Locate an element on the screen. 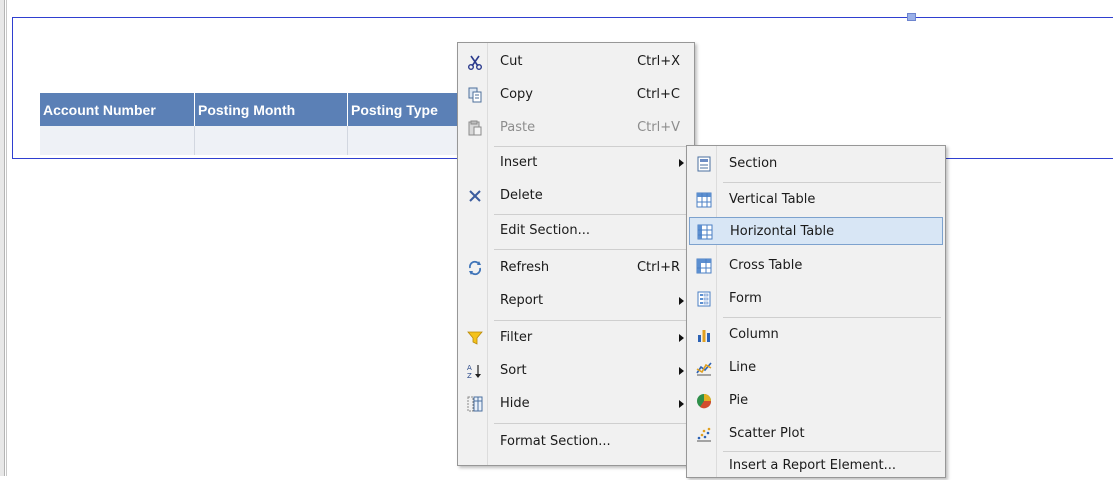  submenu-item-line: Line is located at coordinates (816, 368).